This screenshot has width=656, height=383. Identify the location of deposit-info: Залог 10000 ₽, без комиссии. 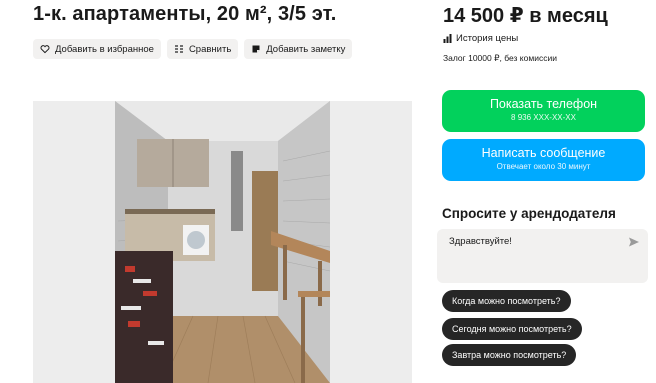
(500, 58).